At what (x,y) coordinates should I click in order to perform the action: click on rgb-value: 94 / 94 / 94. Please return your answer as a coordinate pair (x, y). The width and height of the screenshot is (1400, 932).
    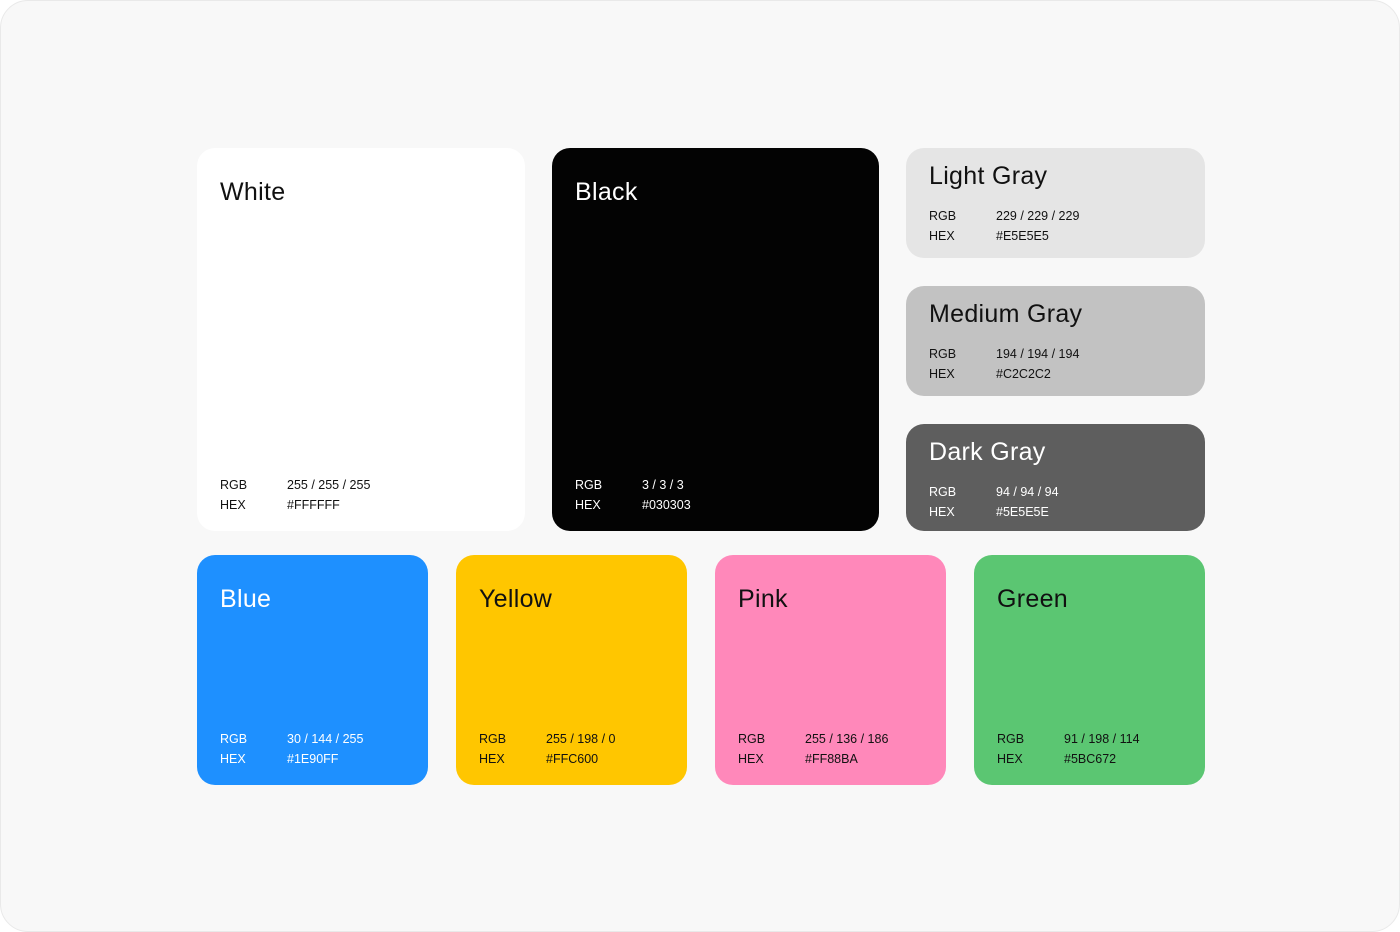
    Looking at the image, I should click on (1027, 492).